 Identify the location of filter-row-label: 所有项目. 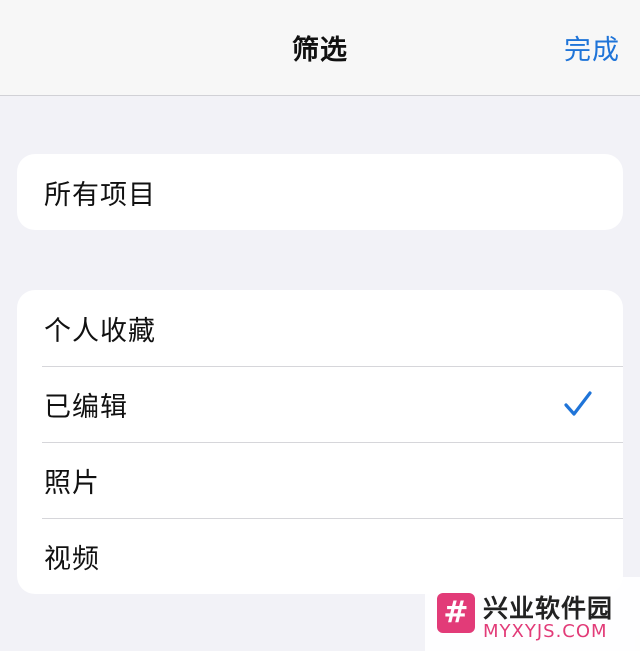
(100, 195).